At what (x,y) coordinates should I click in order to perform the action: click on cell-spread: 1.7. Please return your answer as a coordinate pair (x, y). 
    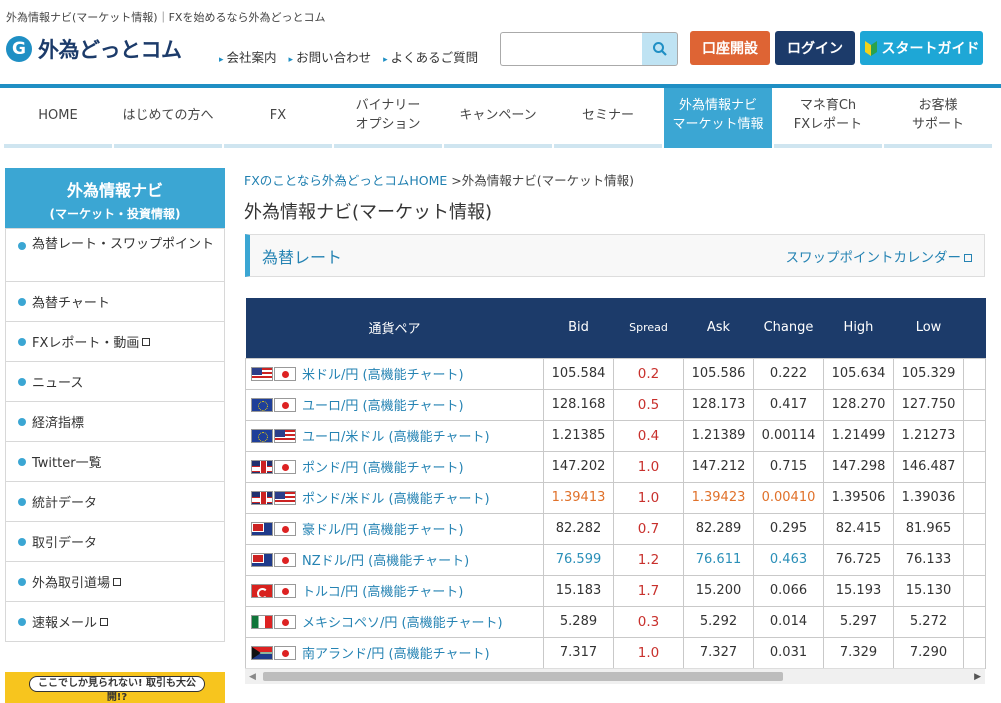
    Looking at the image, I should click on (648, 590).